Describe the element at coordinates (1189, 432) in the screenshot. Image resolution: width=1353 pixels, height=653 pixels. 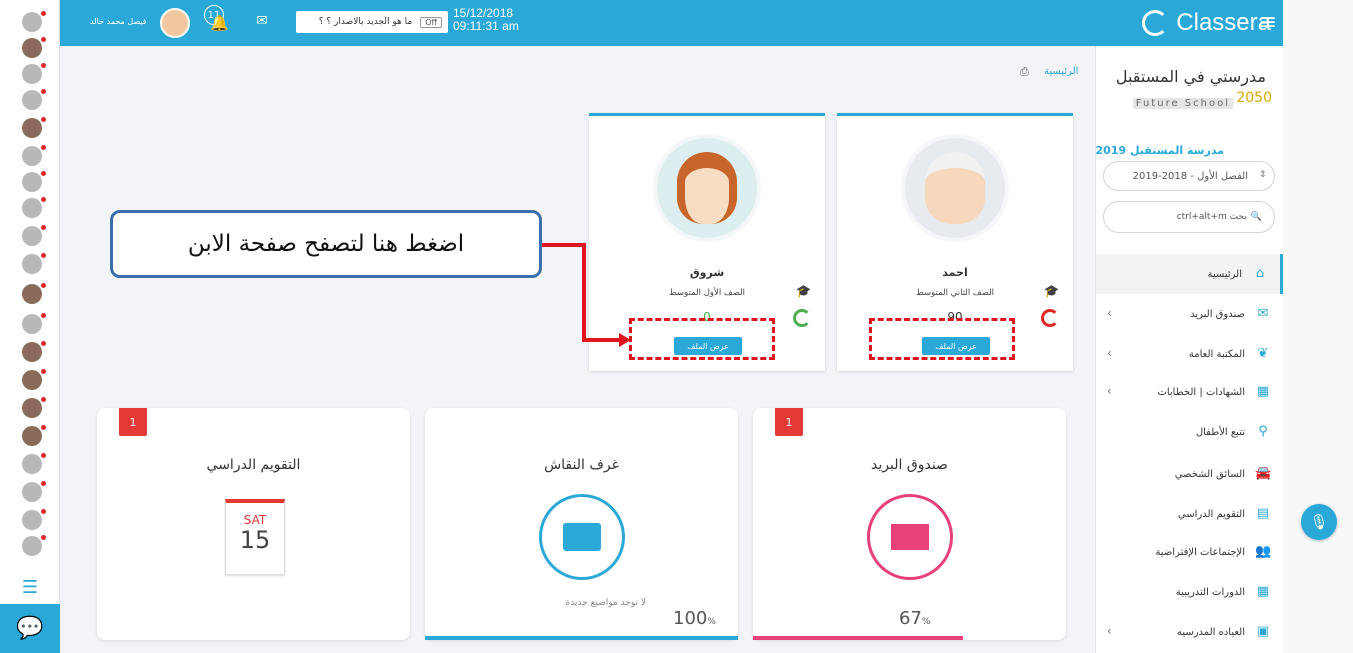
I see `sidebar-item-child-tracking: تتبع الأطفال ⚲` at that location.